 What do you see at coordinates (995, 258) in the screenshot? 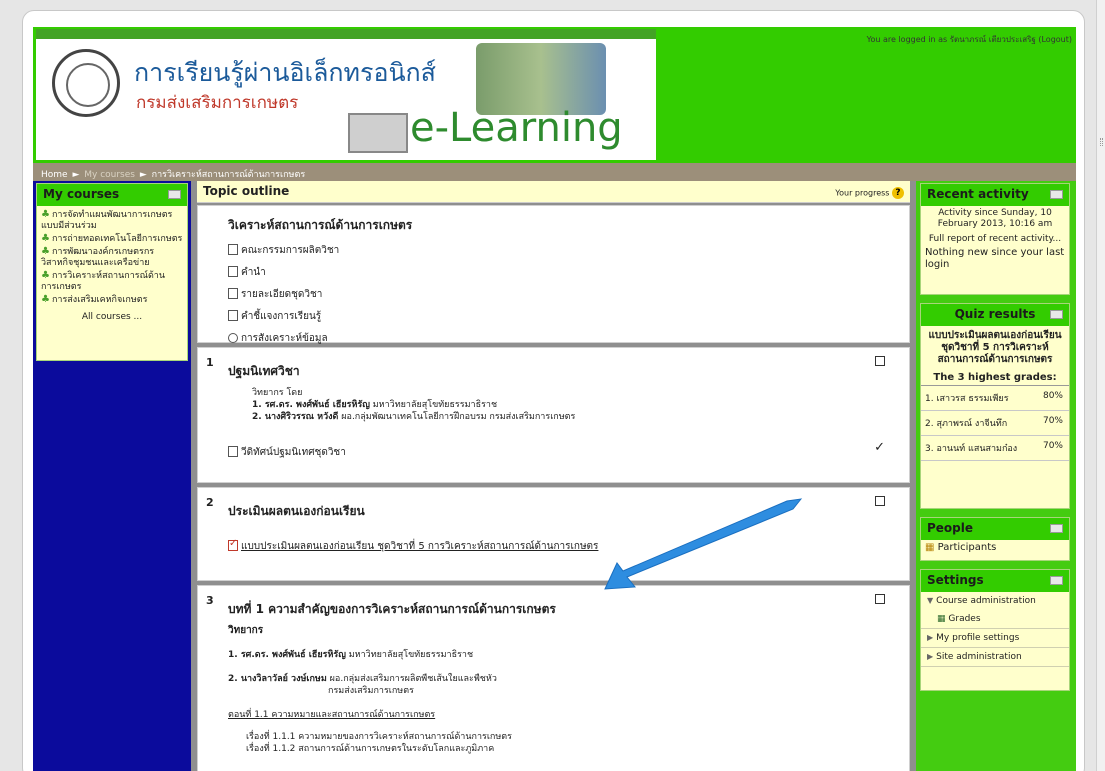
I see `nothing-new: Nothing new since your last login` at bounding box center [995, 258].